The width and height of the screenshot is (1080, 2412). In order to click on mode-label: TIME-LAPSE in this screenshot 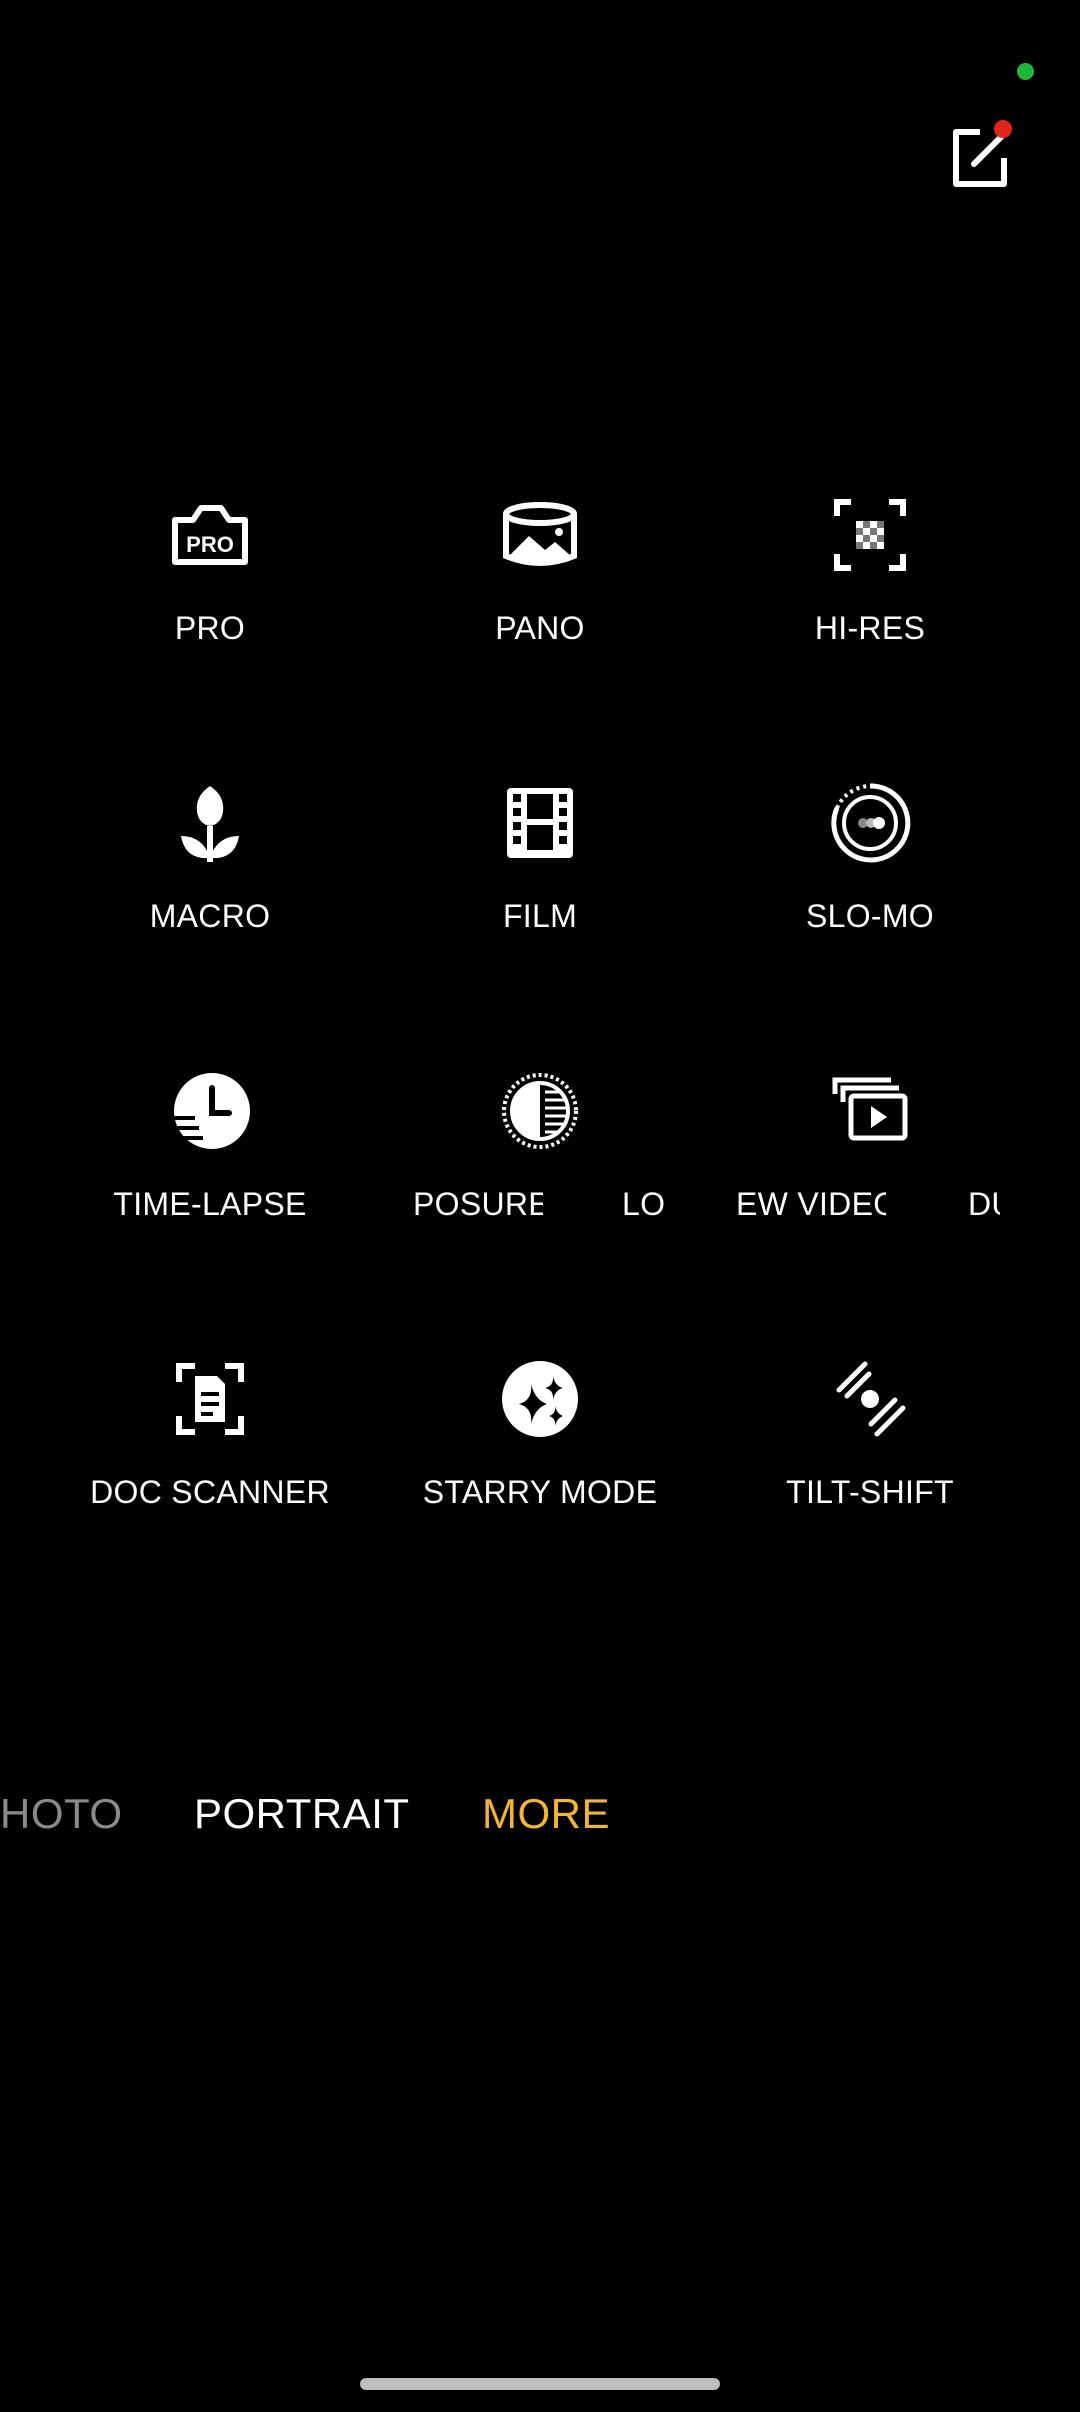, I will do `click(210, 1204)`.